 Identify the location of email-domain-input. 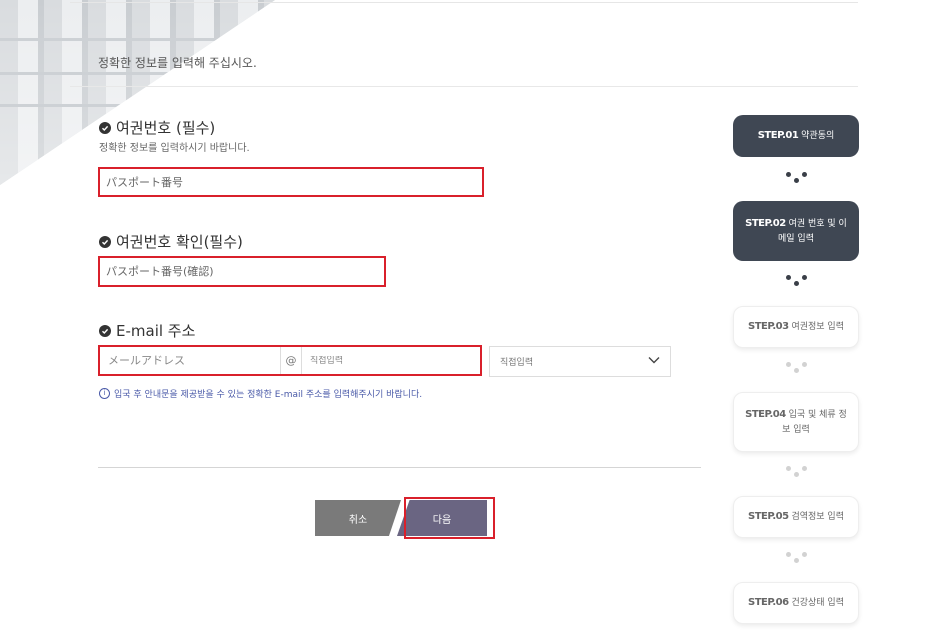
(391, 360).